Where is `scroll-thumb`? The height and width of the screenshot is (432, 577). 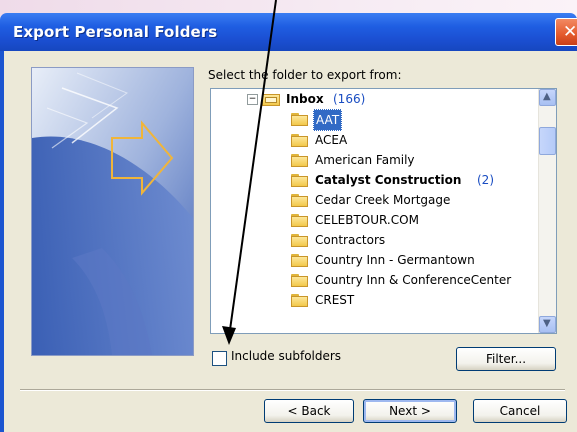
scroll-thumb is located at coordinates (547, 141).